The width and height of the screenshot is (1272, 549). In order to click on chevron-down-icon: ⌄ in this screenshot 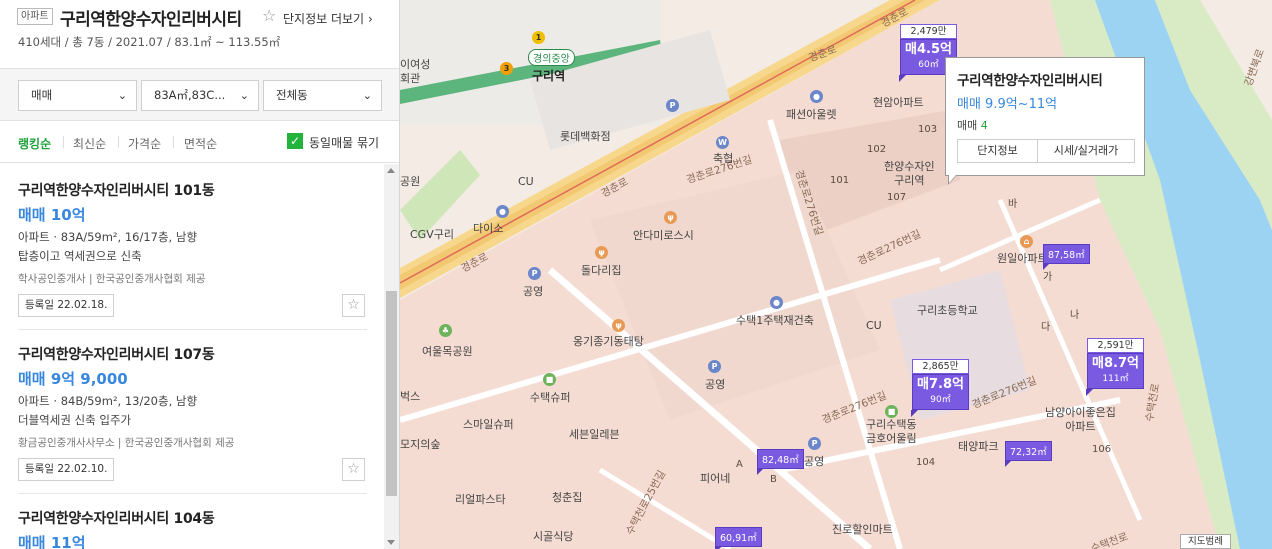, I will do `click(367, 95)`.